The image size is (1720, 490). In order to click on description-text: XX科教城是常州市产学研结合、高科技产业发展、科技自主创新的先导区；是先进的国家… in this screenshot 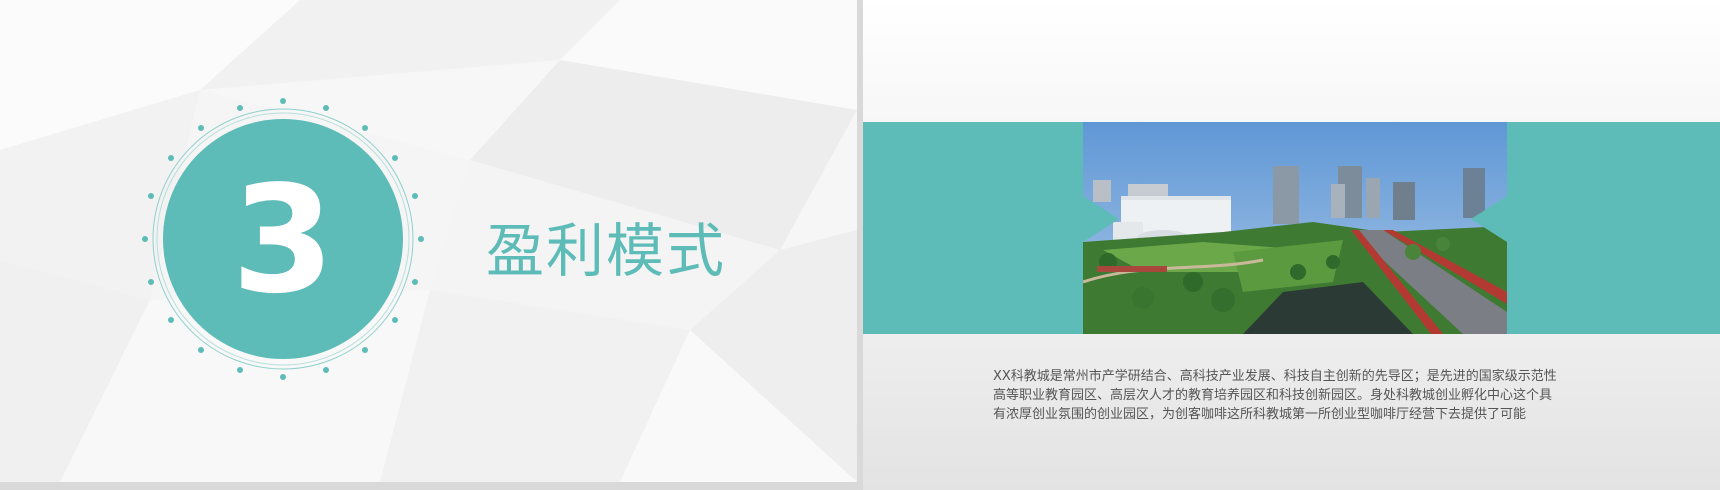, I will do `click(1308, 395)`.